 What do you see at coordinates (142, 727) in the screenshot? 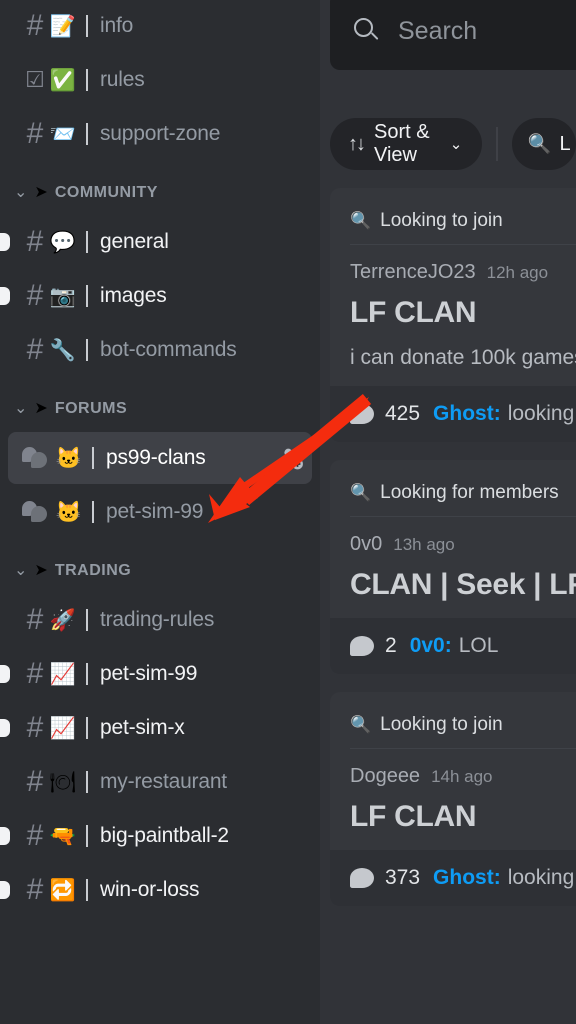
I see `channel-label: pet-sim-x` at bounding box center [142, 727].